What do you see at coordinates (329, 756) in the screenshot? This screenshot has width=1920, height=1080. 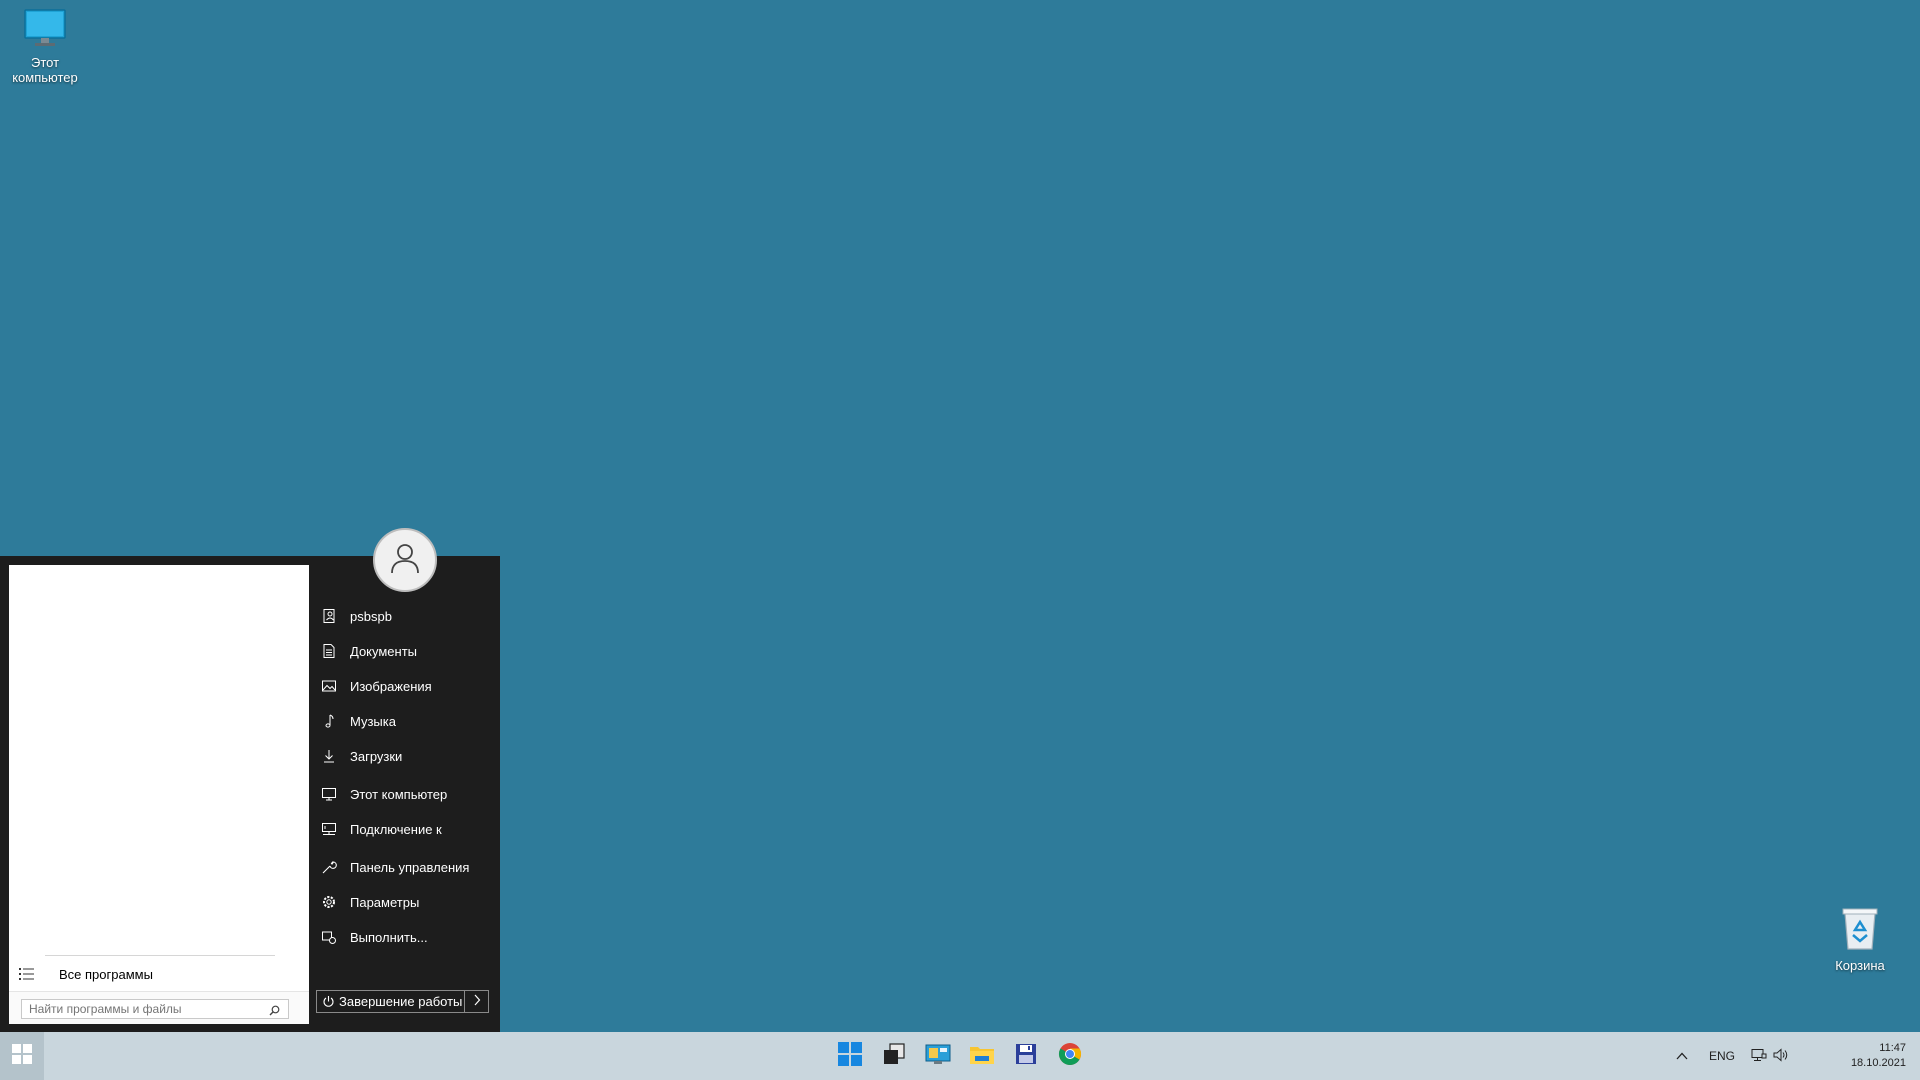 I see `download-icon` at bounding box center [329, 756].